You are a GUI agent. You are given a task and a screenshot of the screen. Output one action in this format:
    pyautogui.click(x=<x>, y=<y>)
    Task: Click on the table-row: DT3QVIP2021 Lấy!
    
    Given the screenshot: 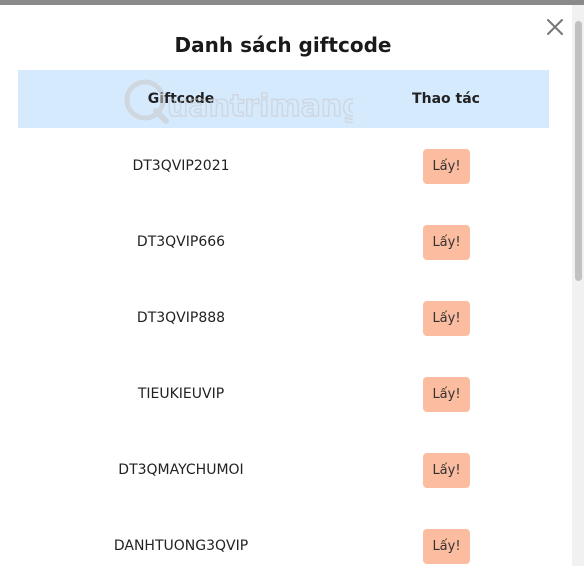 What is the action you would take?
    pyautogui.click(x=283, y=166)
    